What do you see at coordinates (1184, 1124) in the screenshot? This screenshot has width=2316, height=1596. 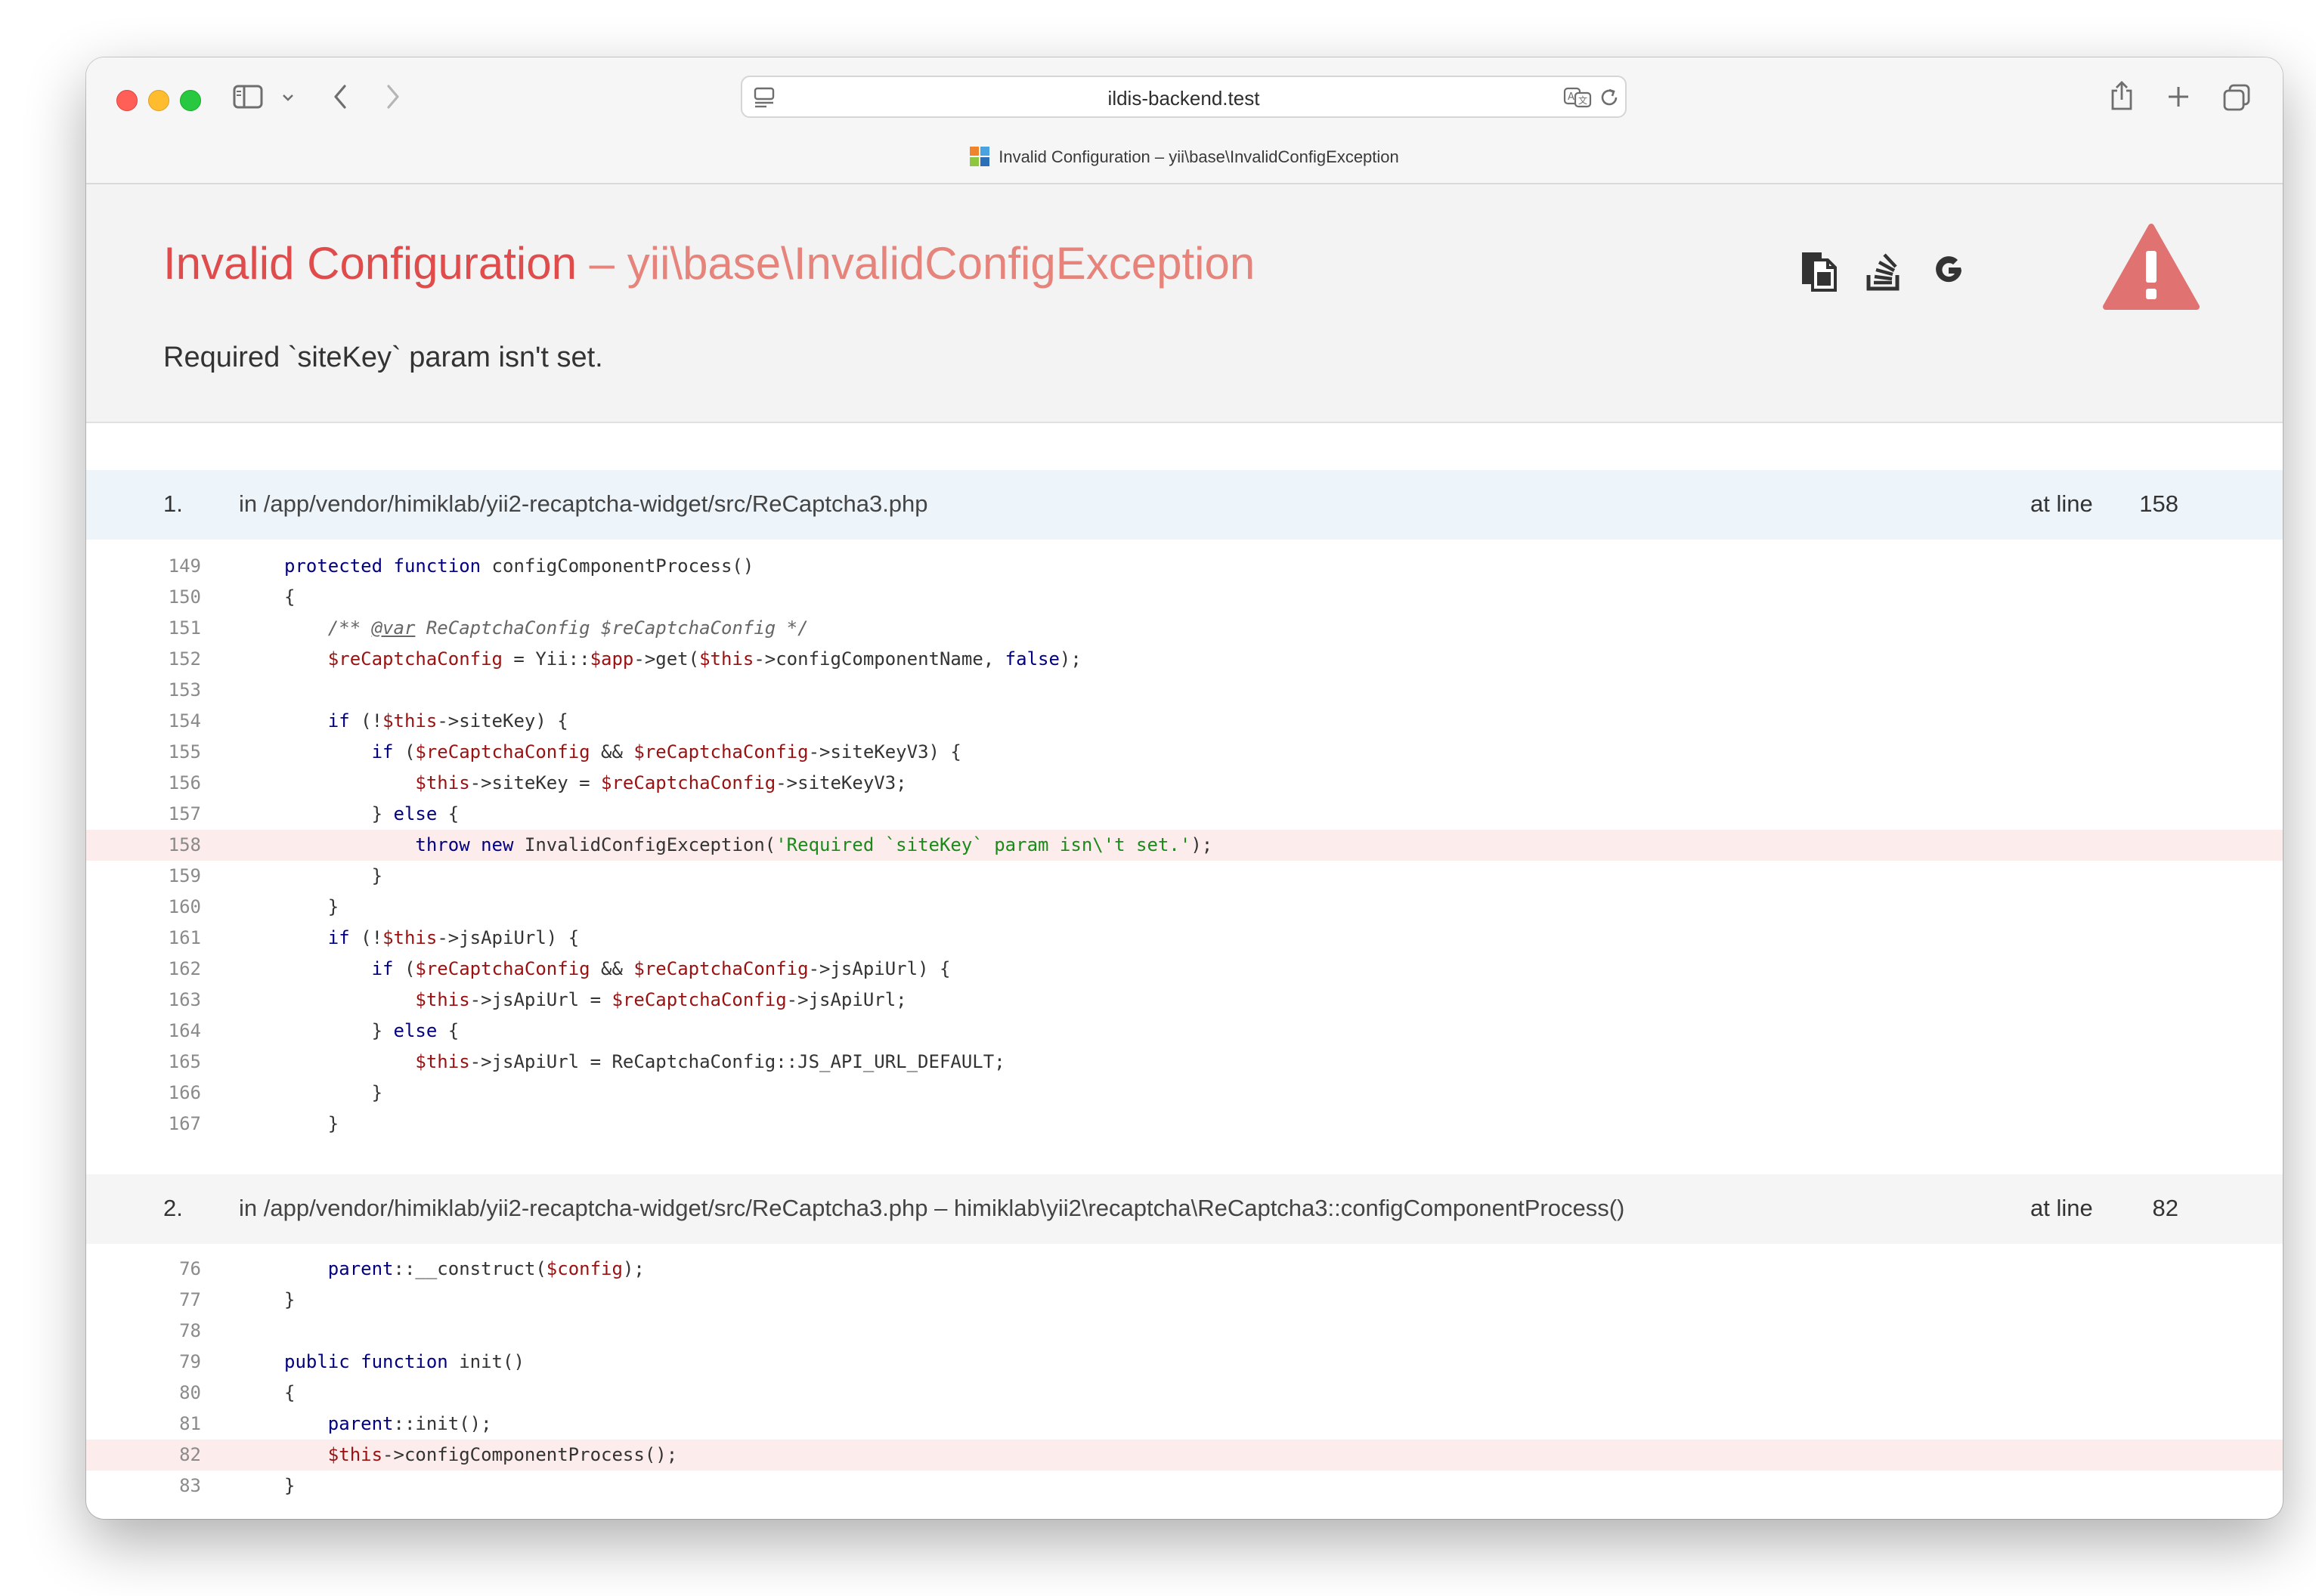 I see `code-line: 167 }` at bounding box center [1184, 1124].